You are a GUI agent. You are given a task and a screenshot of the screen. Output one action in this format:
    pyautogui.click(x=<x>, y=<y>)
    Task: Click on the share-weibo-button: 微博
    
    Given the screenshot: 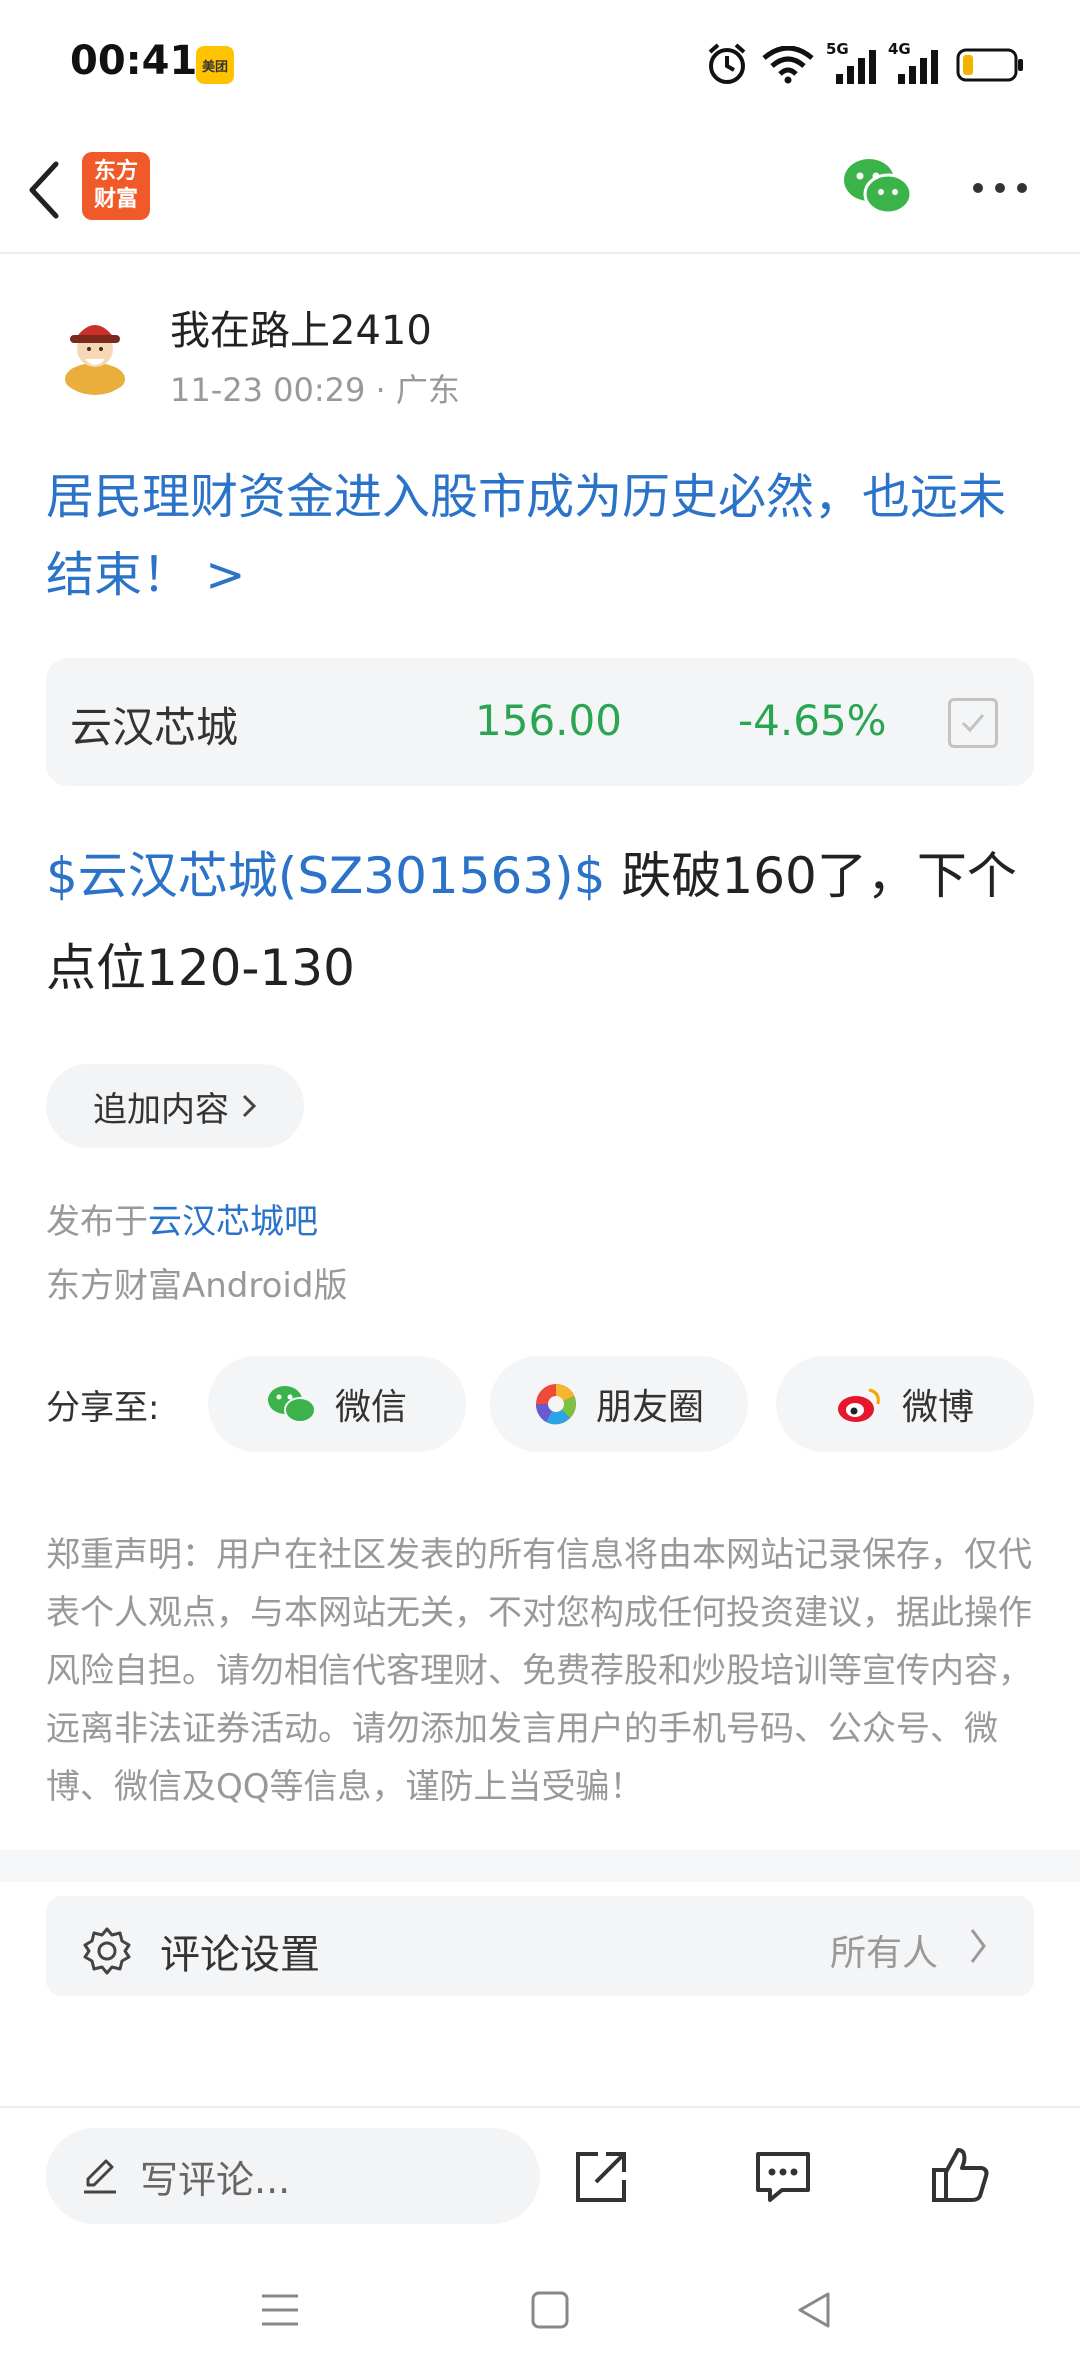 What is the action you would take?
    pyautogui.click(x=905, y=1404)
    